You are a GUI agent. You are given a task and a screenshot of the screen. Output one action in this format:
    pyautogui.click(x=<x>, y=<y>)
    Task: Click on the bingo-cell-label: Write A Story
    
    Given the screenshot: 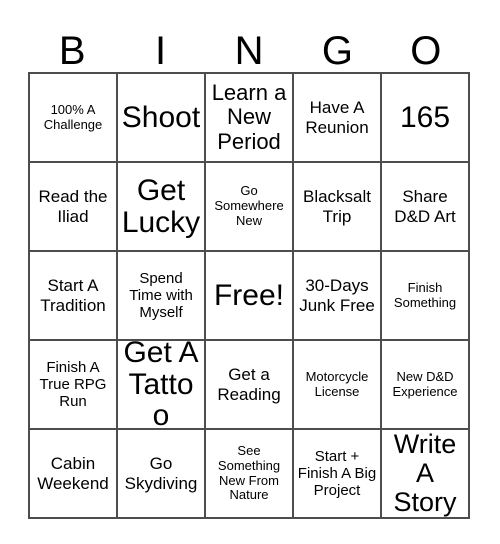 What is the action you would take?
    pyautogui.click(x=425, y=474)
    